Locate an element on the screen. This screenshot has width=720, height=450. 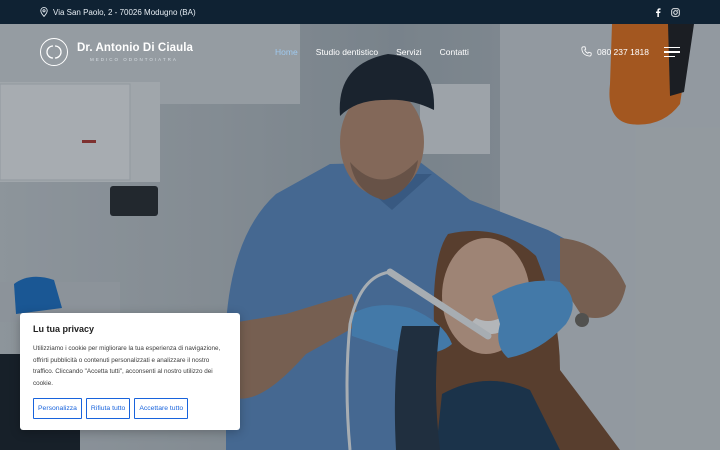
site-logo: Dr. Antonio Di Ciaula MEDICO ODONTOIATRA is located at coordinates (116, 52).